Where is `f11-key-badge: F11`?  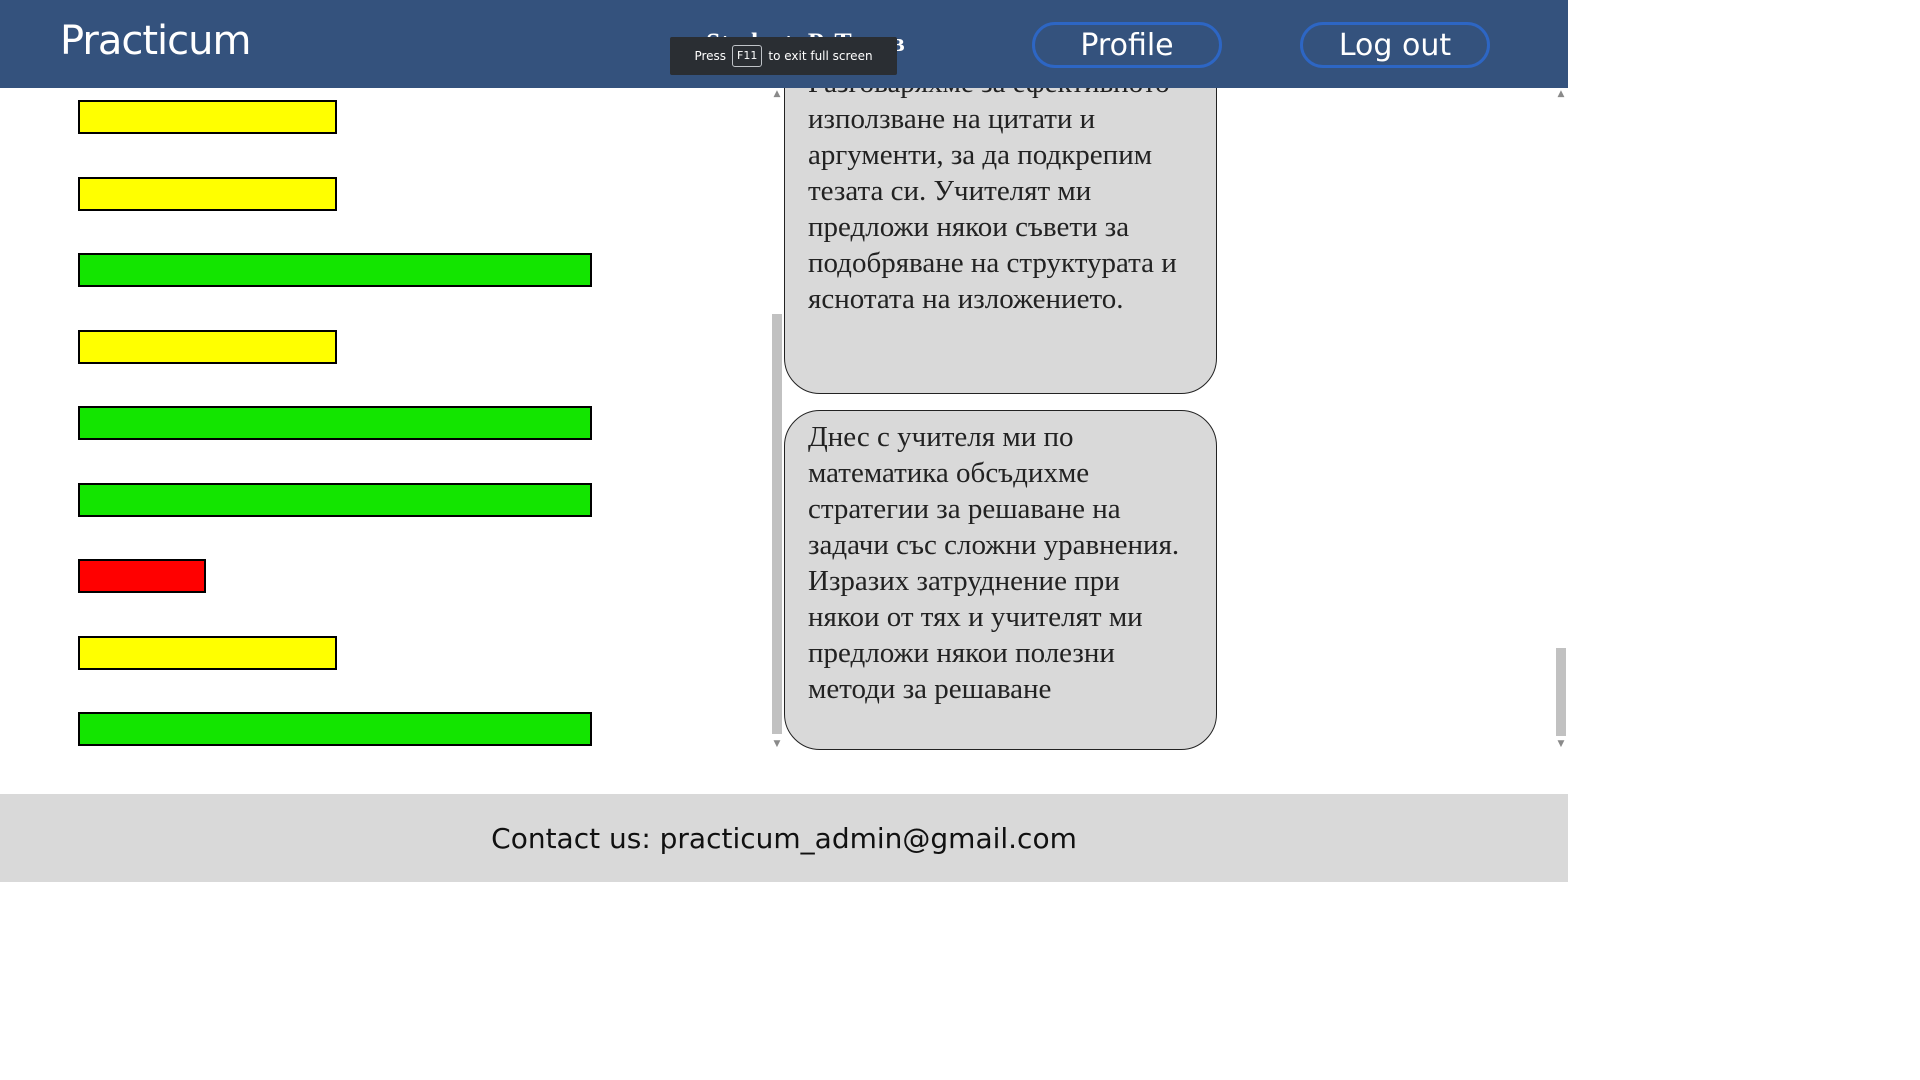
f11-key-badge: F11 is located at coordinates (747, 56).